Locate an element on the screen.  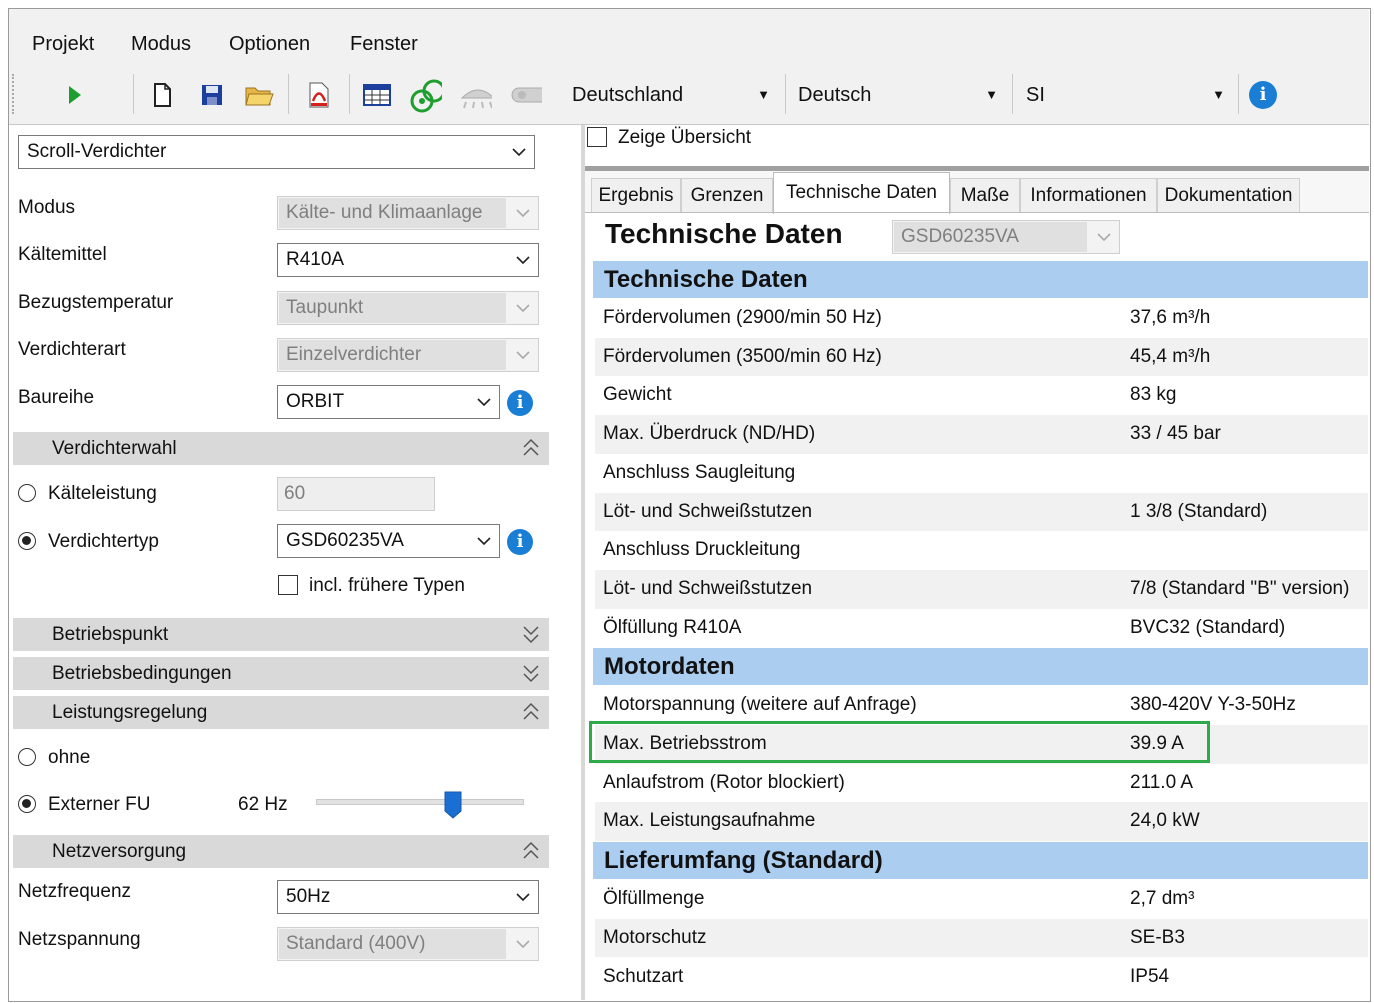
save-icon is located at coordinates (212, 95).